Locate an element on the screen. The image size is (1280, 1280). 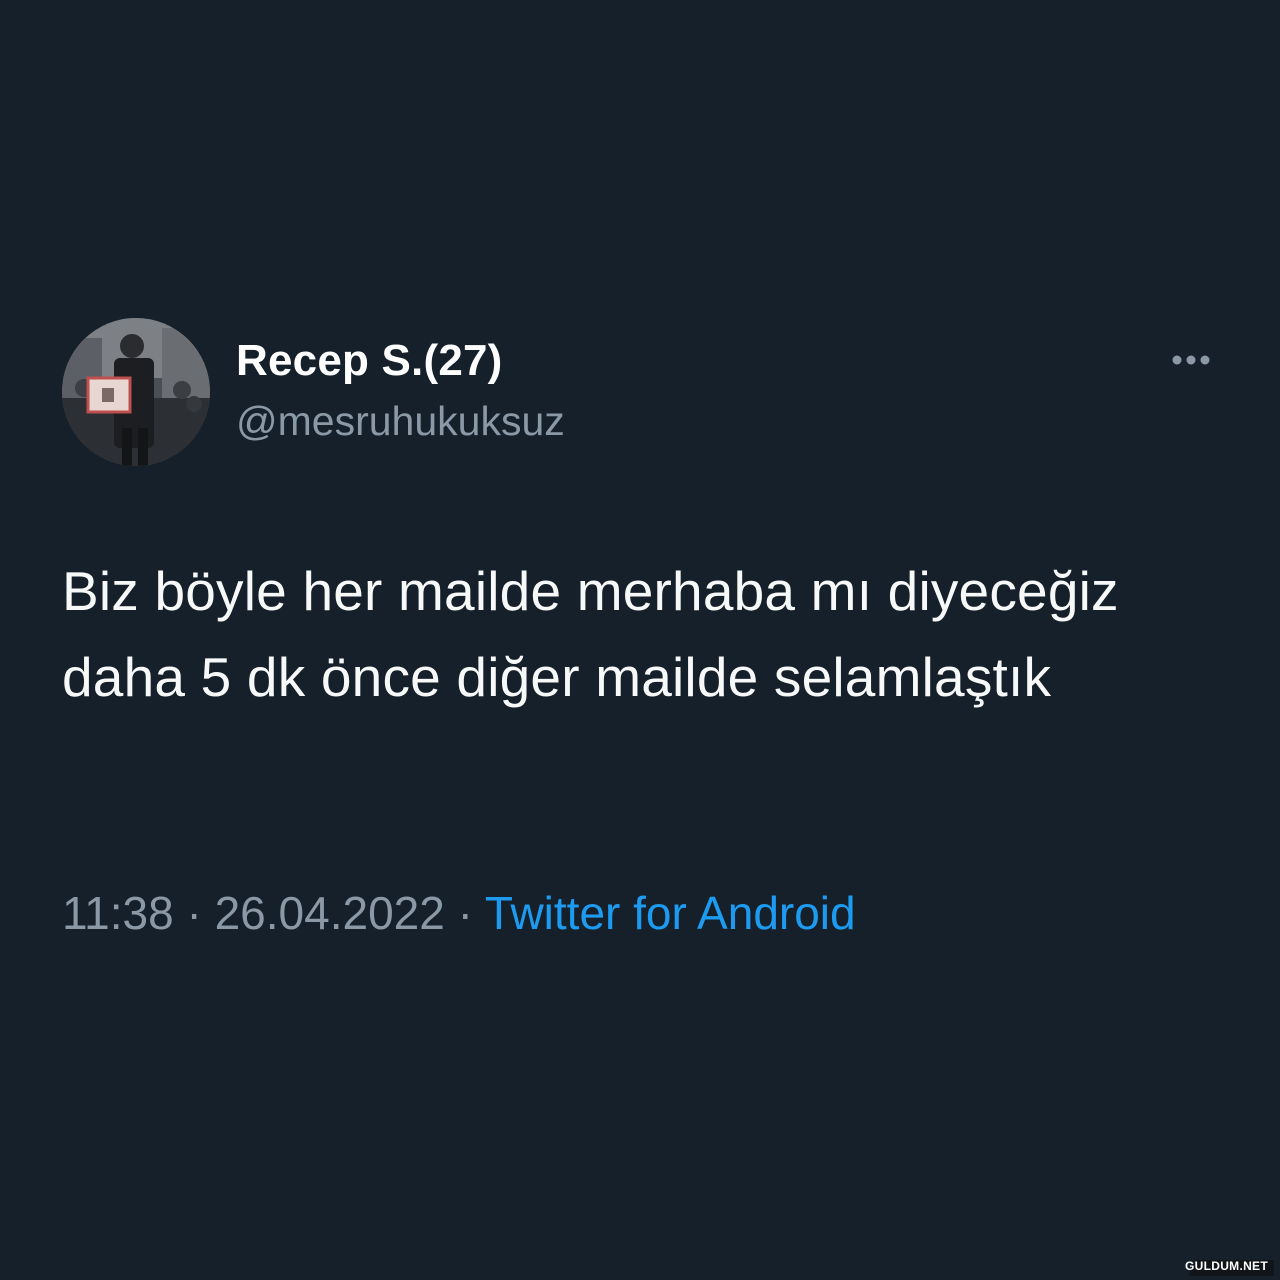
tweet-meta: 11:38 · 26.04.2022 · Twitter for Android is located at coordinates (459, 913).